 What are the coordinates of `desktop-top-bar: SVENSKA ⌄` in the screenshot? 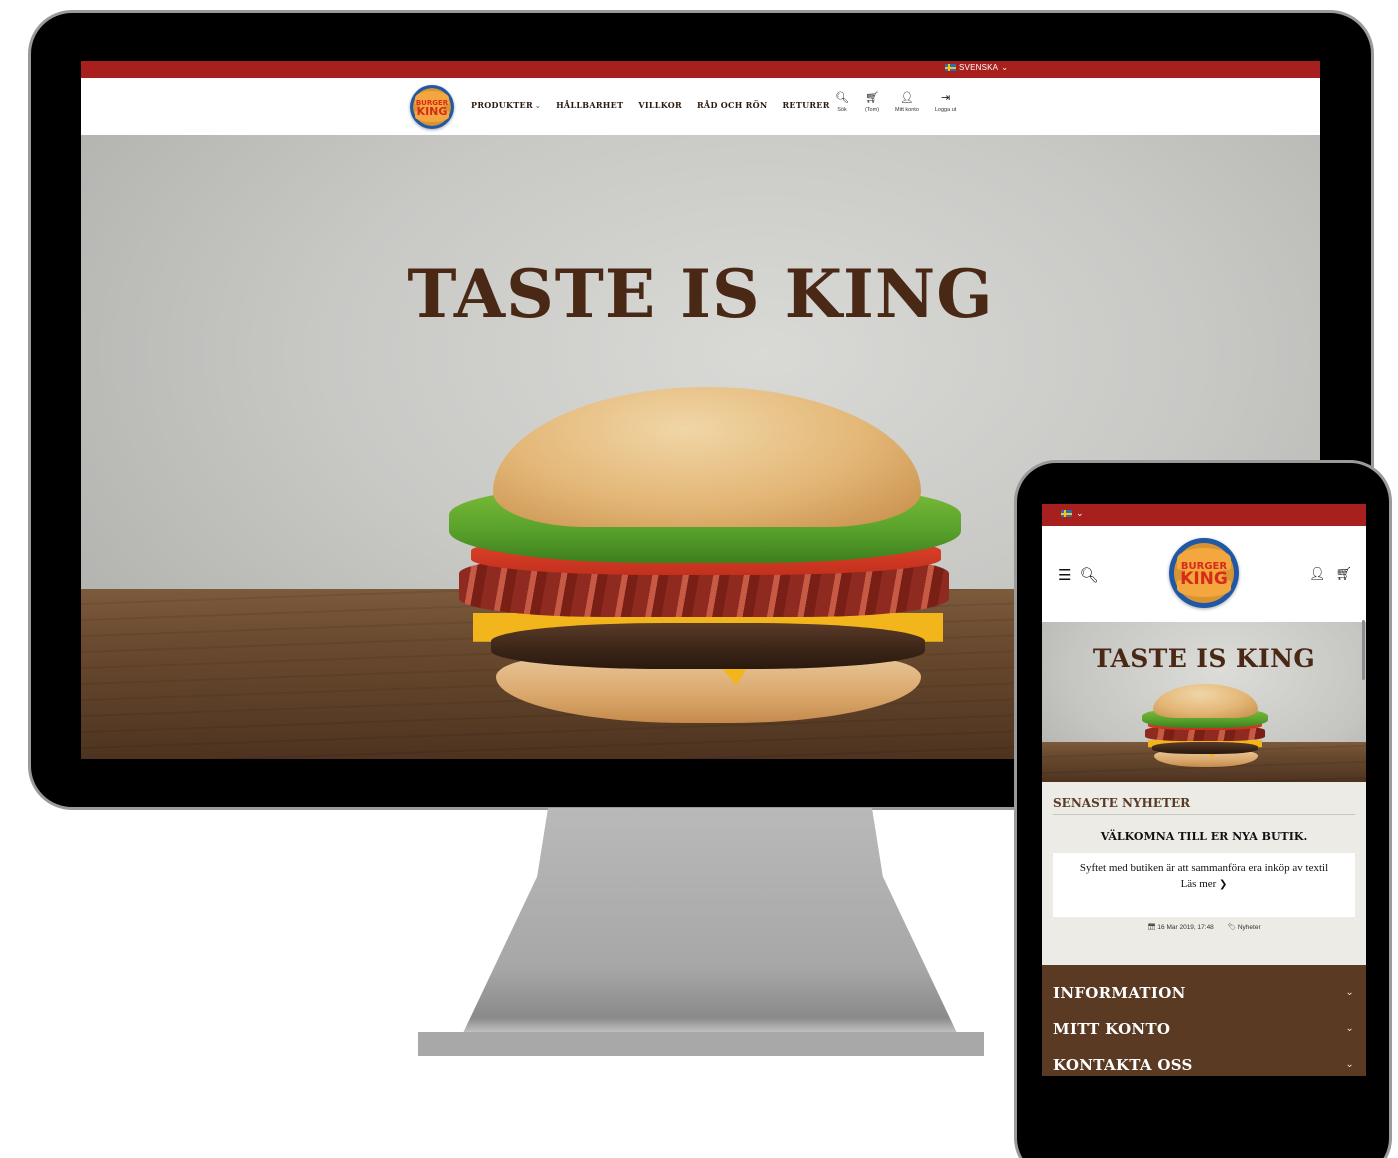 It's located at (700, 69).